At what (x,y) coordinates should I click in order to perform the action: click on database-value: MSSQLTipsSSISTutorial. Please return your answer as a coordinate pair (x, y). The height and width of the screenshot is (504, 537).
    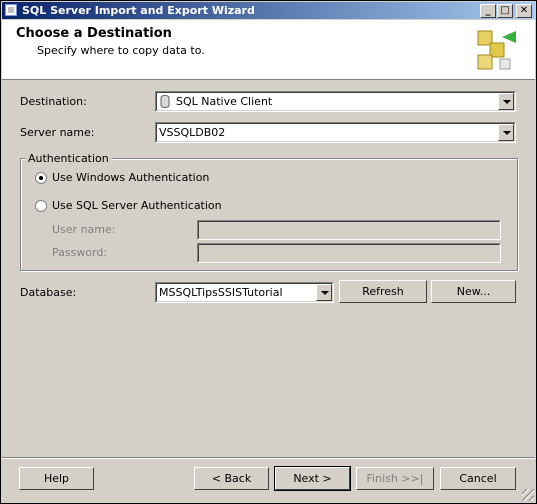
    Looking at the image, I should click on (221, 292).